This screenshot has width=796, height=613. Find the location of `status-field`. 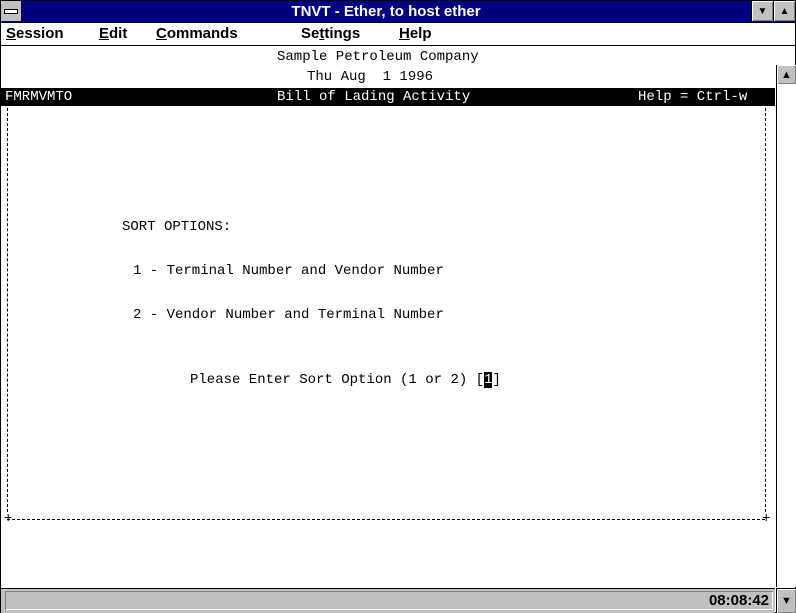

status-field is located at coordinates (389, 600).